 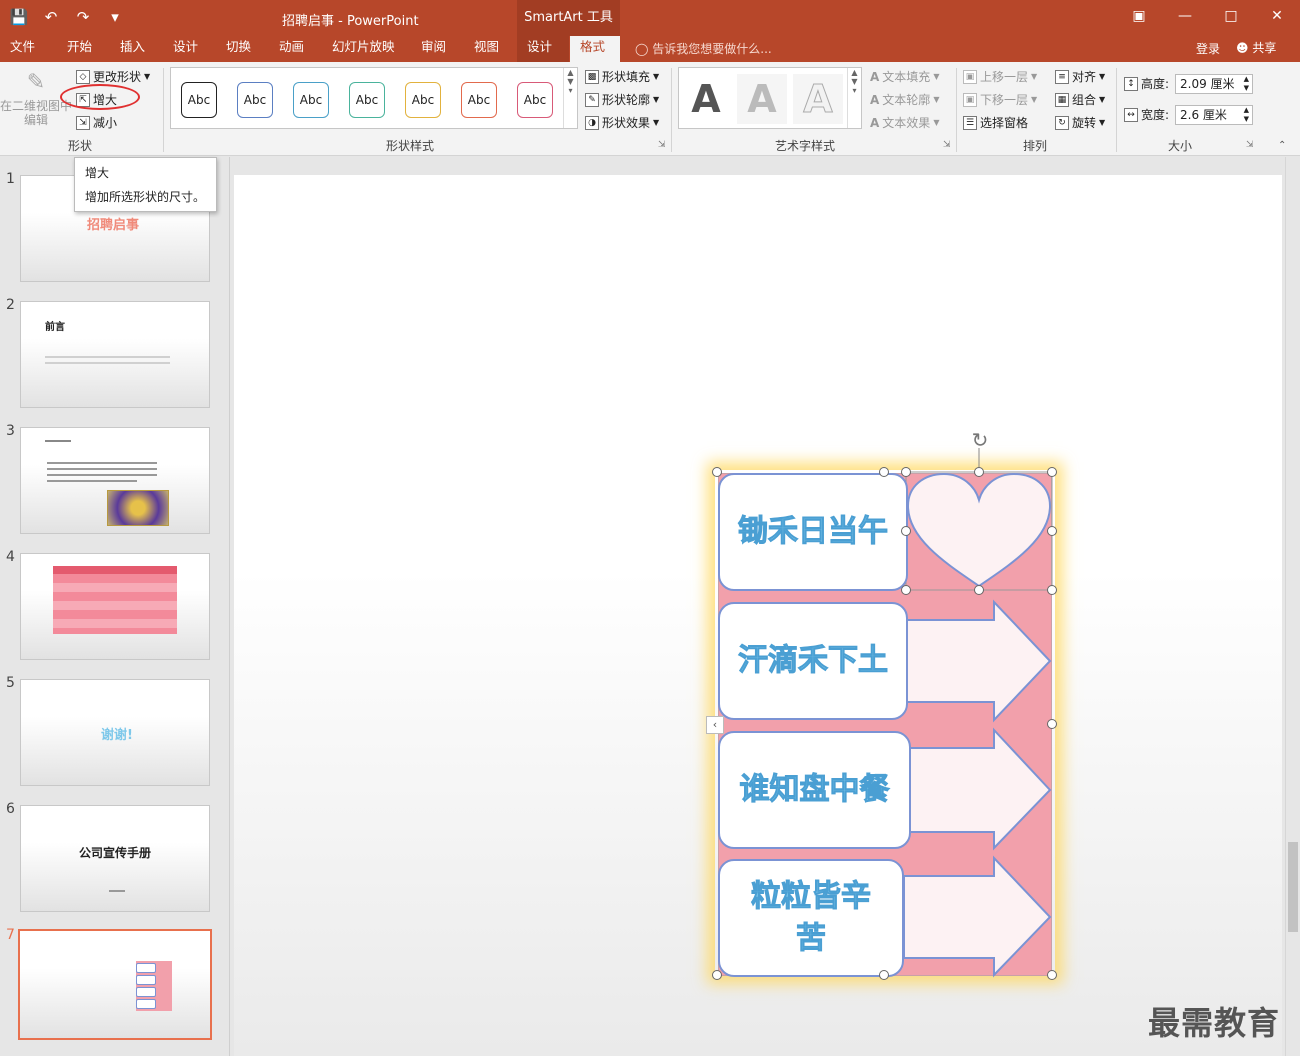 I want to click on smartart-text-box-3: 谁知盘中餐, so click(x=814, y=790).